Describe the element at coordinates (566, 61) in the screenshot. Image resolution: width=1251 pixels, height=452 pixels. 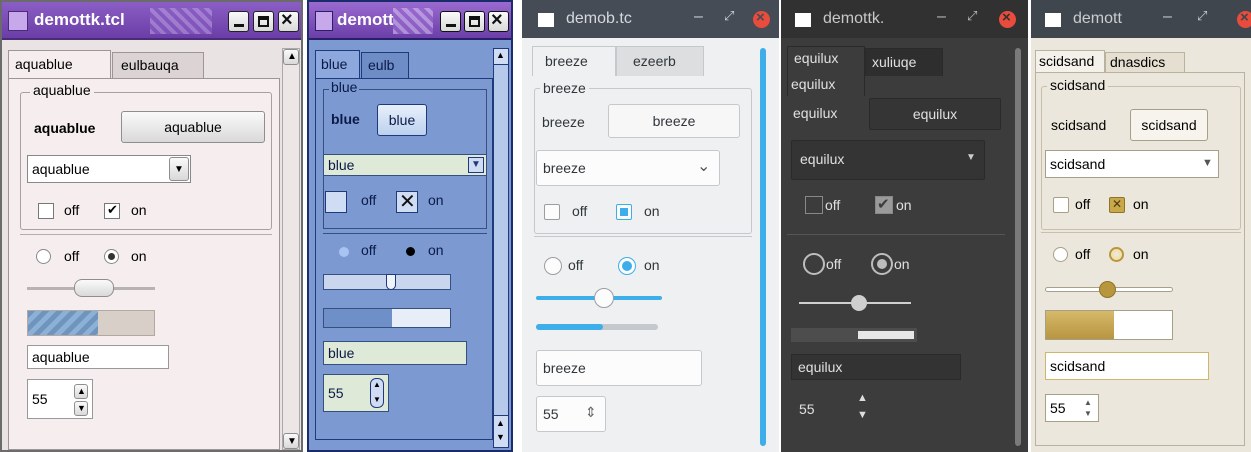
I see `tab-label: breeze` at that location.